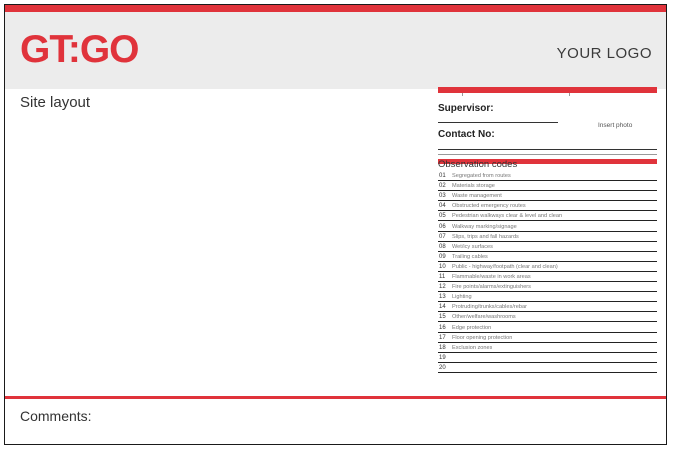  What do you see at coordinates (547, 358) in the screenshot?
I see `observation-code-row: 19` at bounding box center [547, 358].